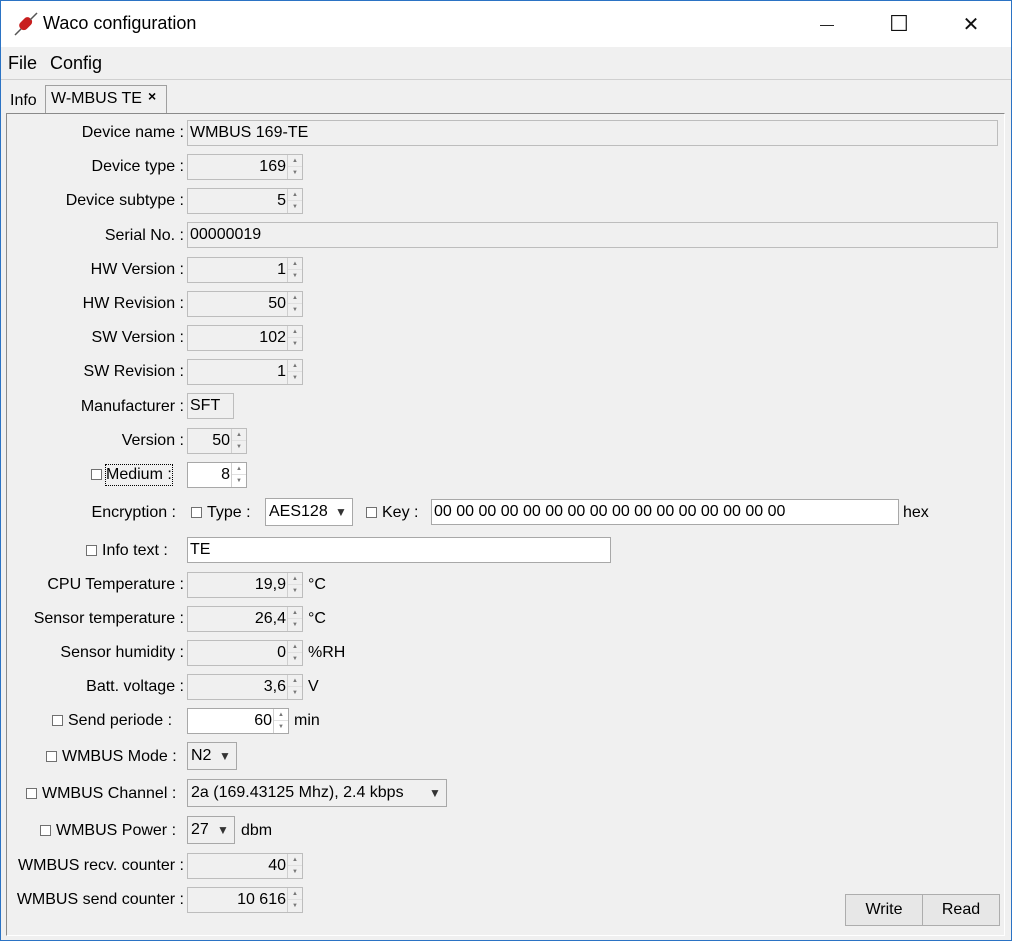  Describe the element at coordinates (371, 512) in the screenshot. I see `encryption-key-checkbox` at that location.